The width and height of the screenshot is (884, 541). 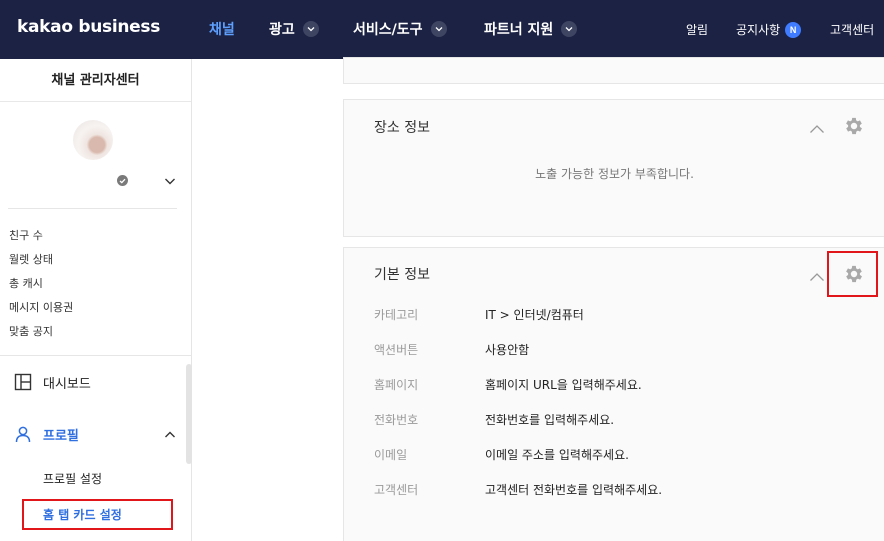 I want to click on sidebar-title: 채널 관리자센터, so click(x=95, y=80).